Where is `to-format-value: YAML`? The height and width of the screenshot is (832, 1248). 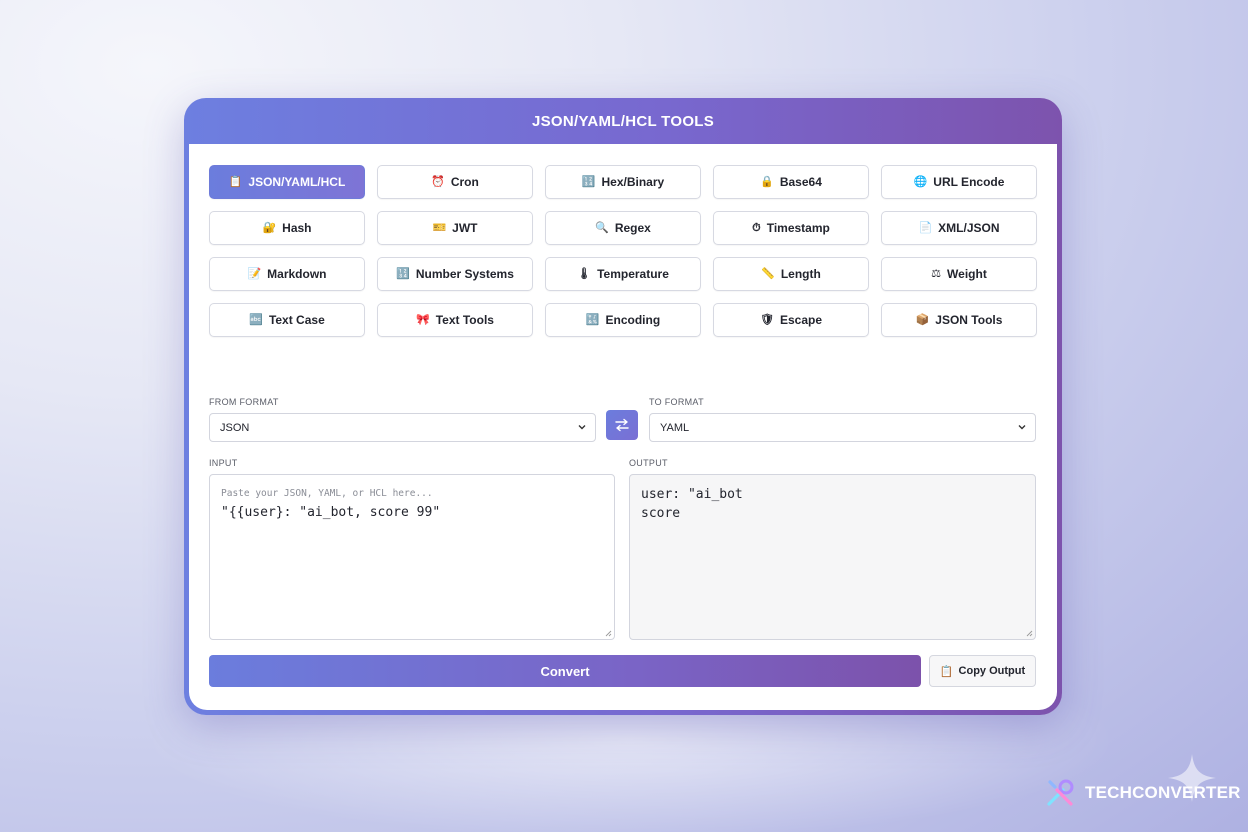
to-format-value: YAML is located at coordinates (675, 427).